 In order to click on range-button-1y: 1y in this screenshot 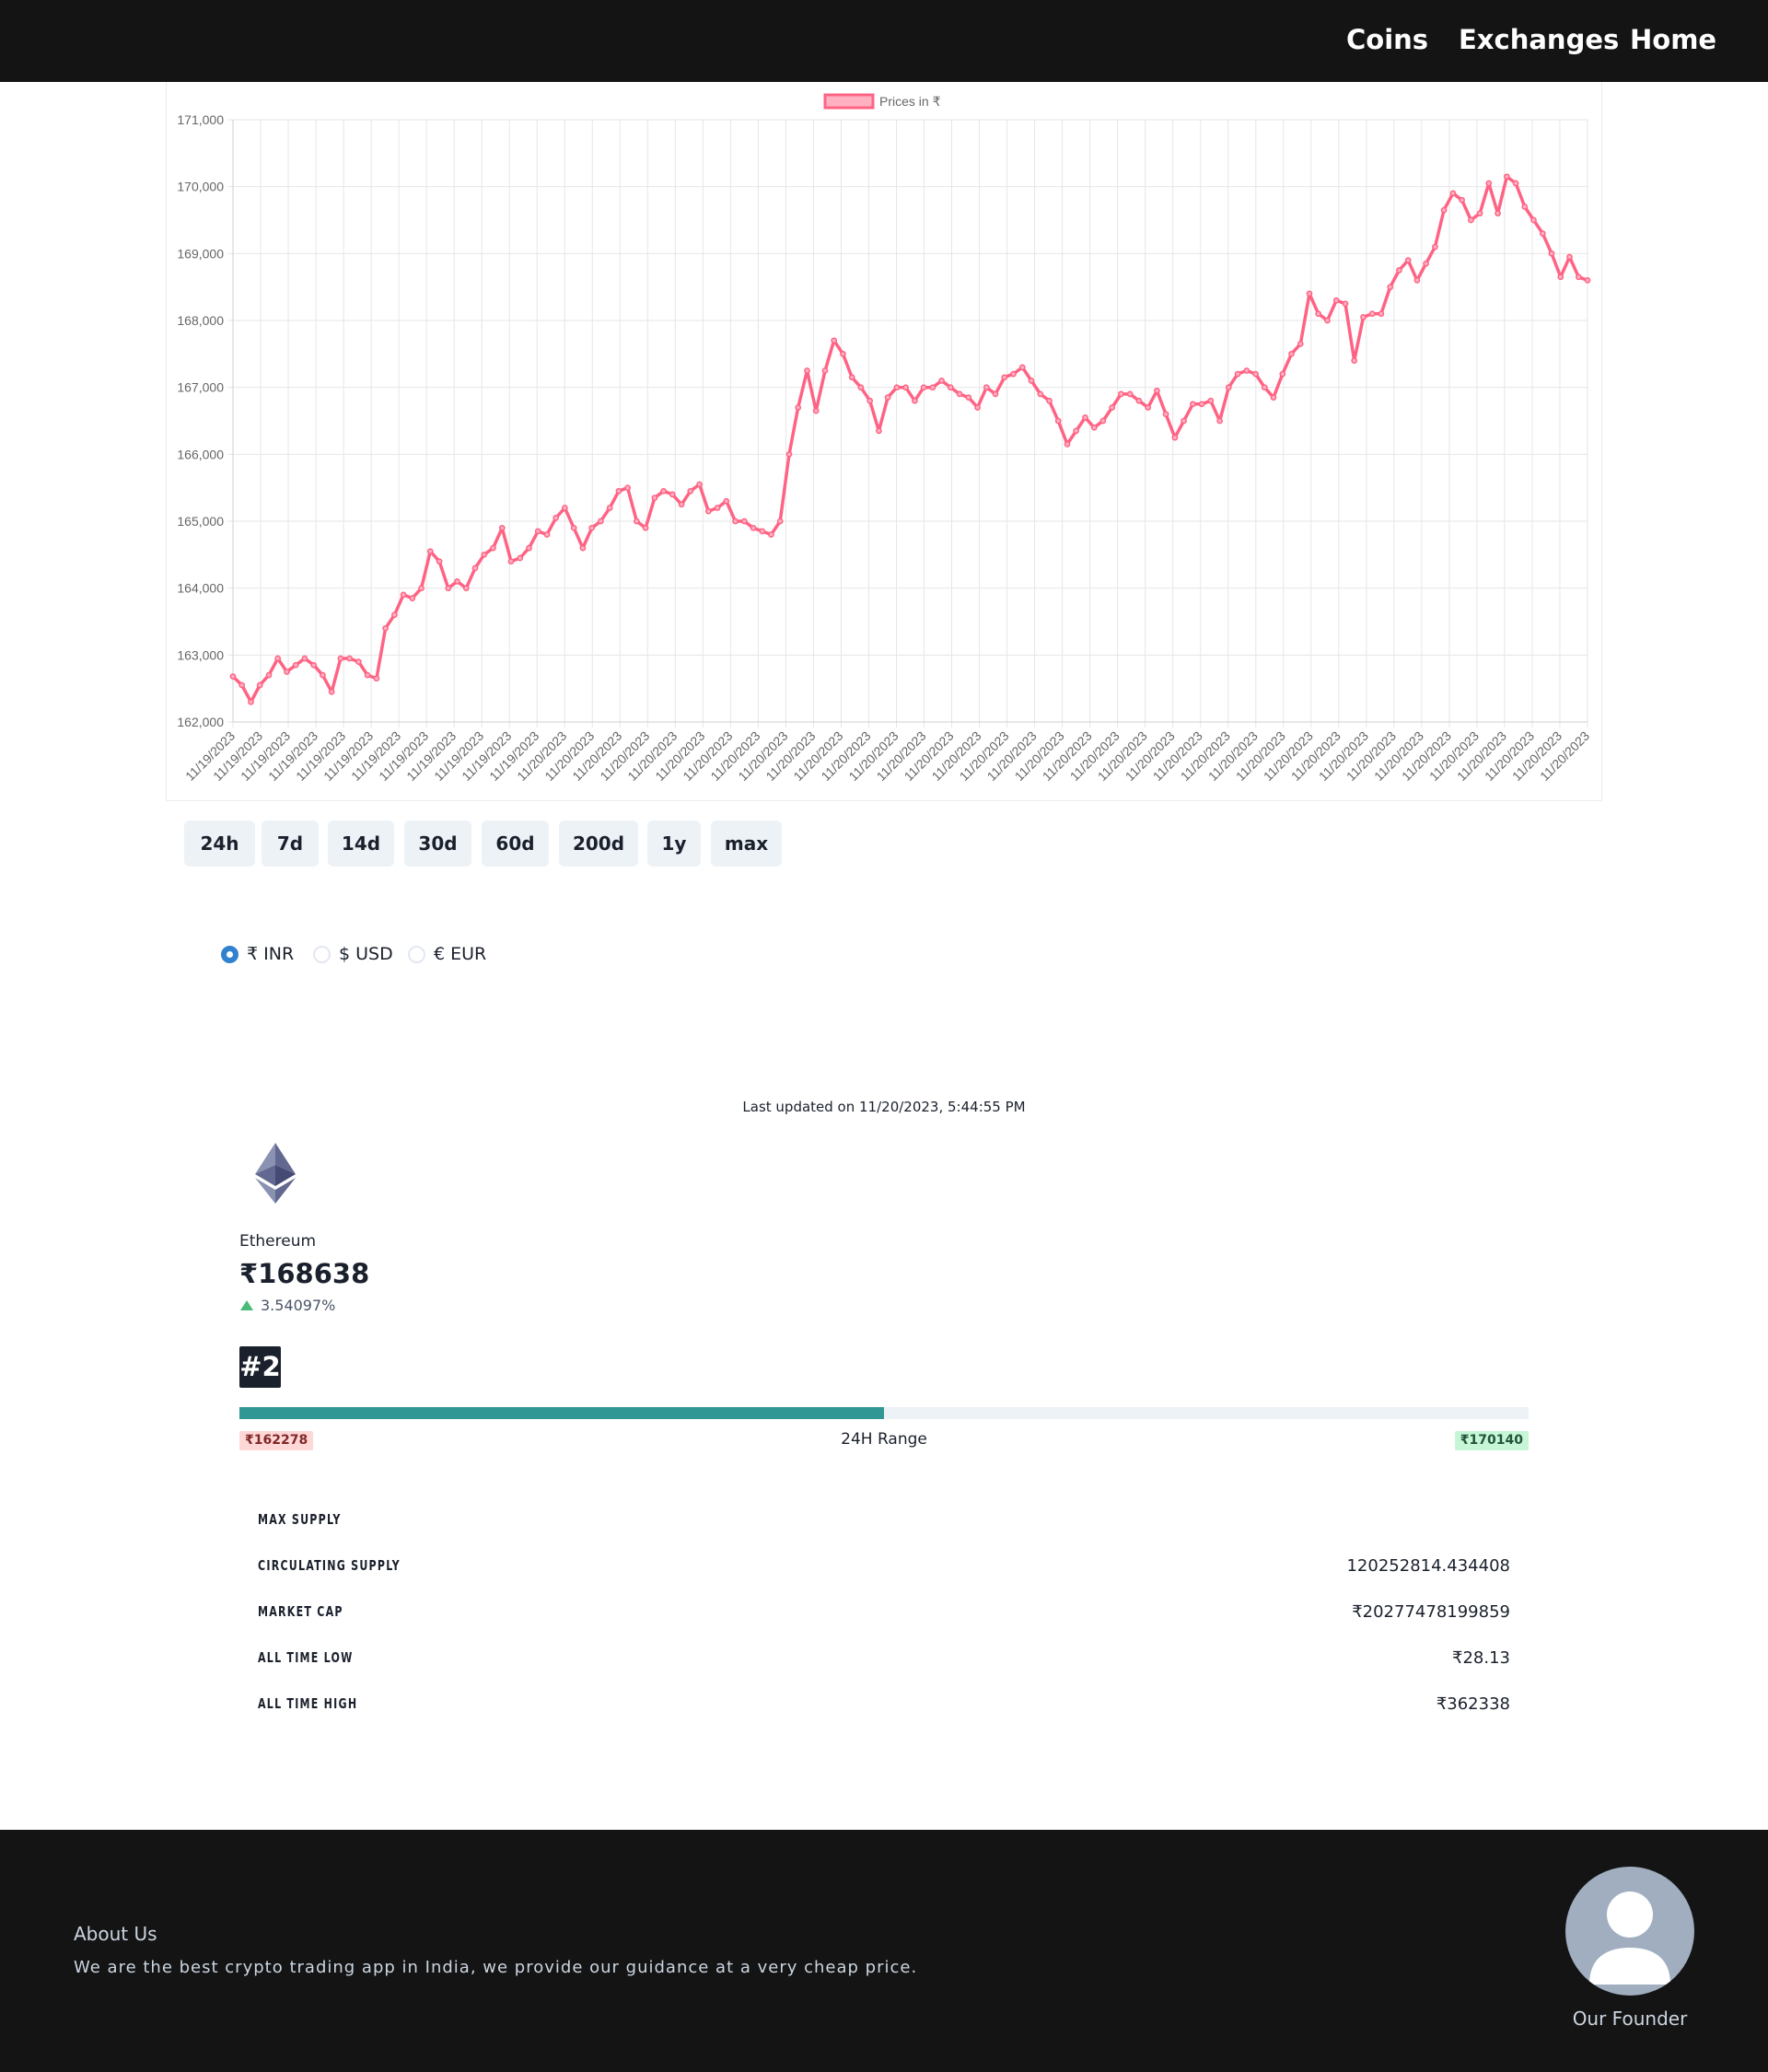, I will do `click(674, 844)`.